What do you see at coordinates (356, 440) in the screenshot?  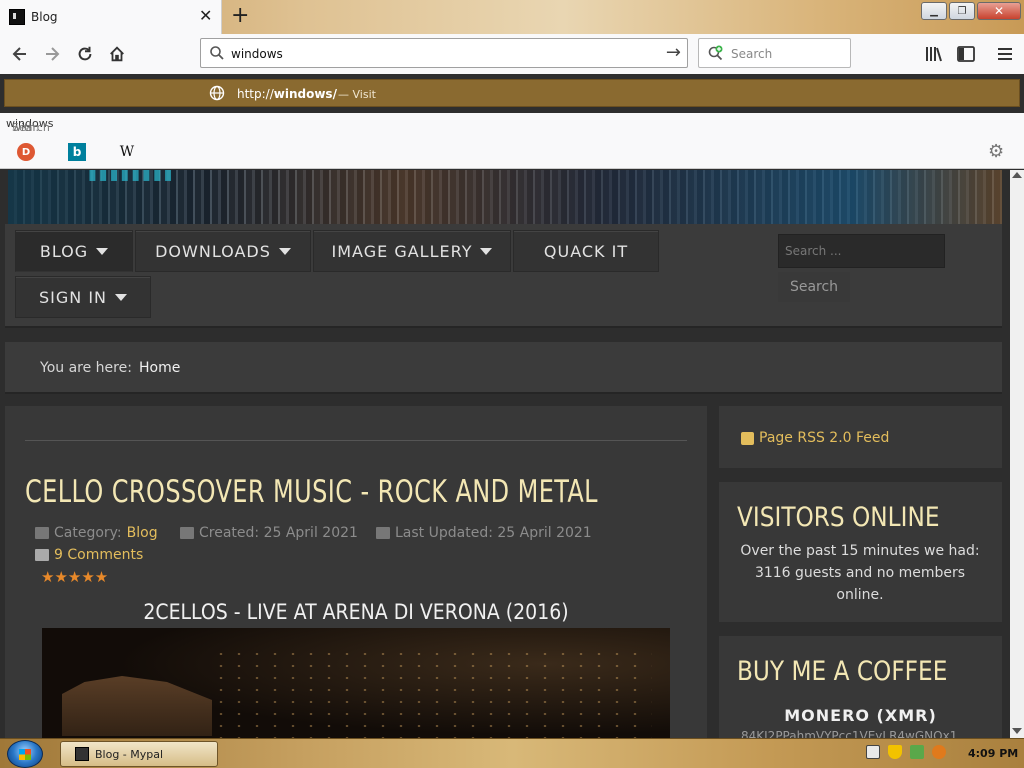 I see `divider` at bounding box center [356, 440].